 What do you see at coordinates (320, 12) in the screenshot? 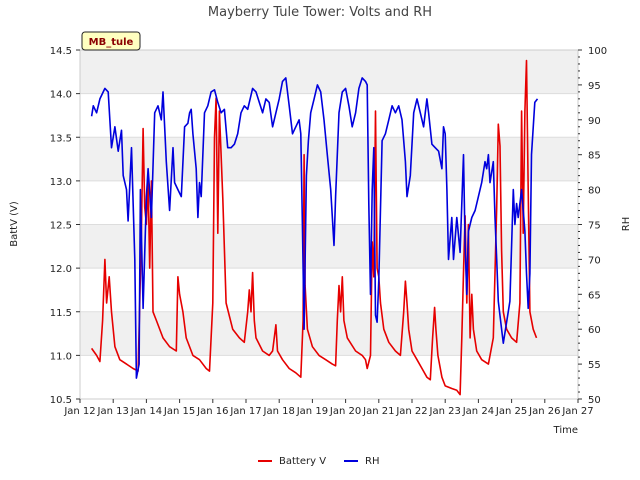
I see `chart-title: Mayberry Tule Tower: Volts and RH` at bounding box center [320, 12].